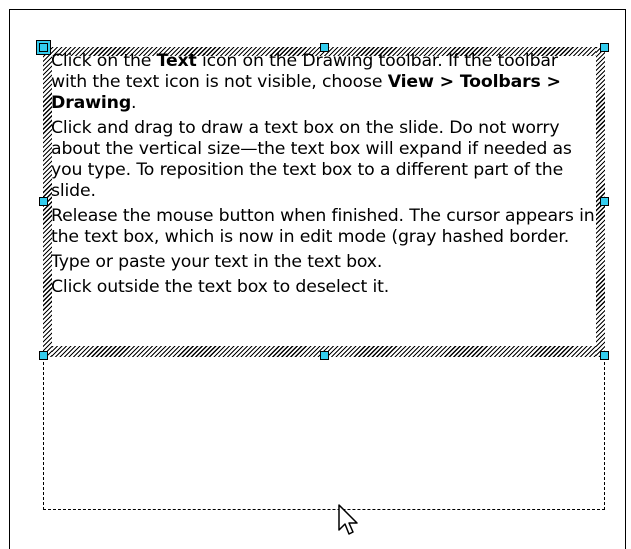  I want to click on resize-handle-top-right, so click(604, 47).